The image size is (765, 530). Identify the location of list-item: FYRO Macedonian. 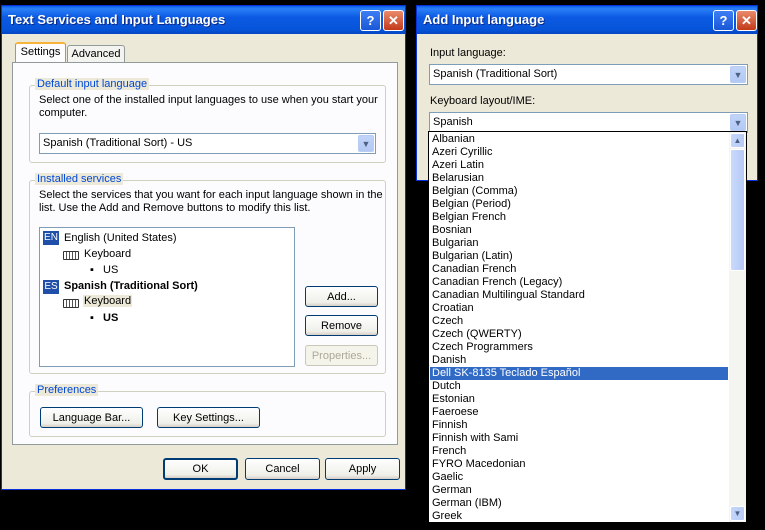
(579, 464).